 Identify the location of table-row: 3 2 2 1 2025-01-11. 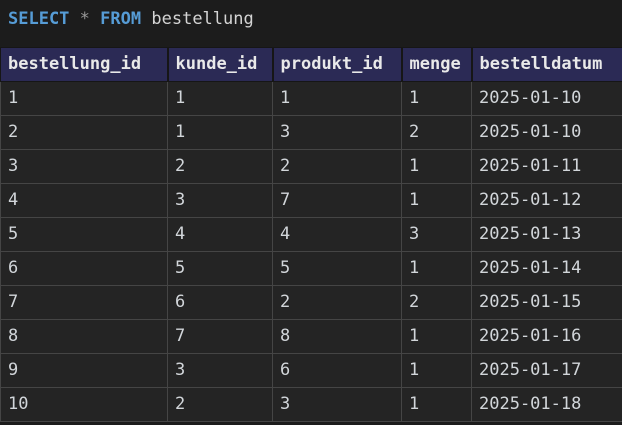
(311, 166).